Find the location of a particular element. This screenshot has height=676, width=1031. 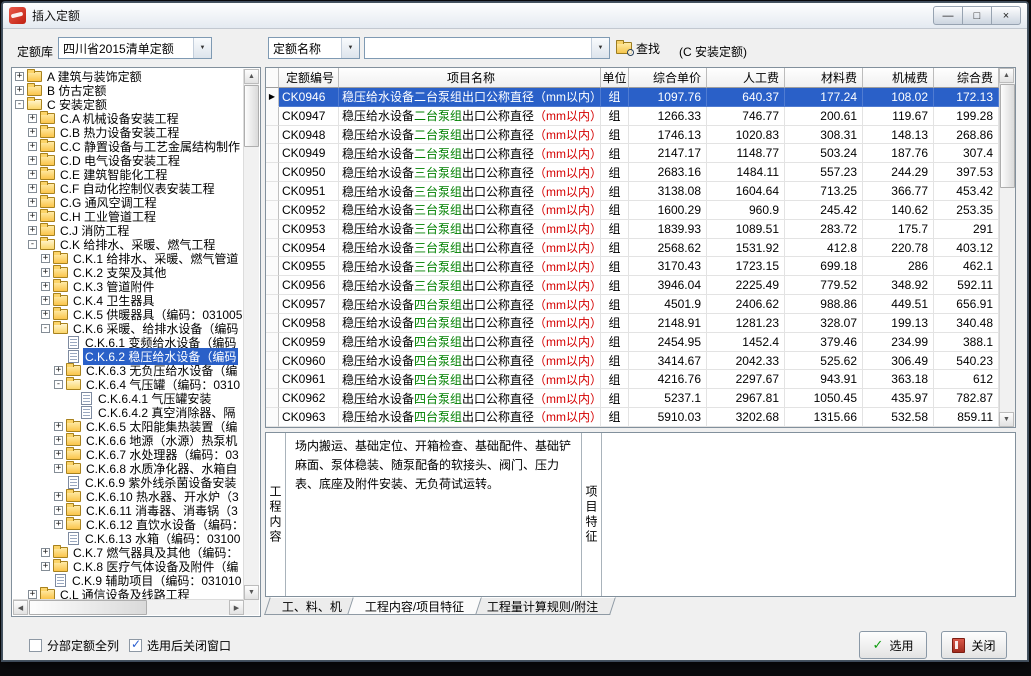

tree-vscroll-thumb is located at coordinates (251, 116).